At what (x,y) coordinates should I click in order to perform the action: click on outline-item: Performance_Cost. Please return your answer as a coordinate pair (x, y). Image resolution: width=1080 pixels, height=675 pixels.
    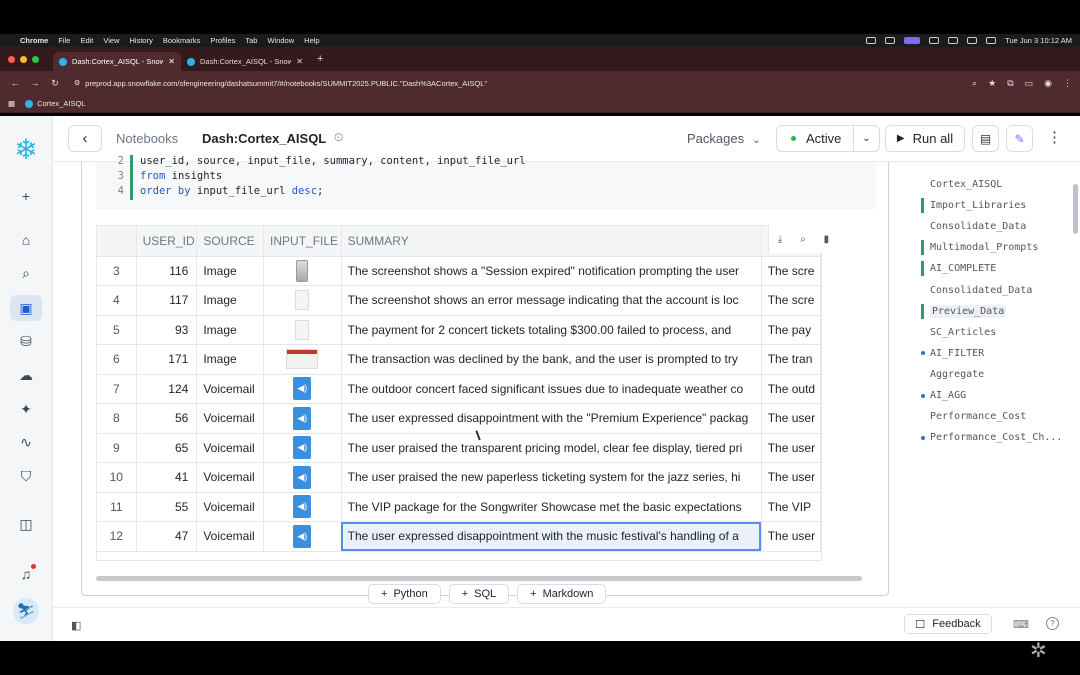
    Looking at the image, I should click on (996, 416).